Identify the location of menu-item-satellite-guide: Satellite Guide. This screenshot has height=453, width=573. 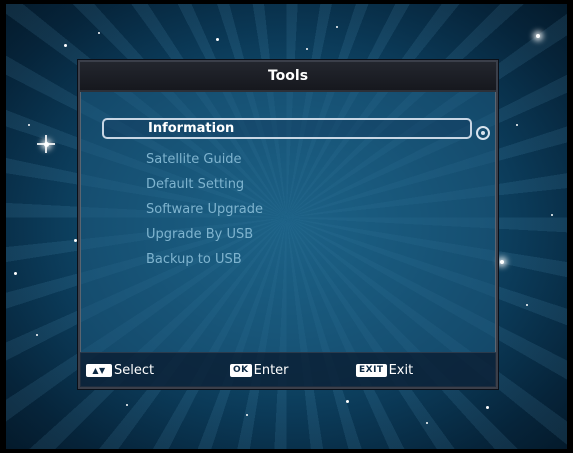
(287, 159).